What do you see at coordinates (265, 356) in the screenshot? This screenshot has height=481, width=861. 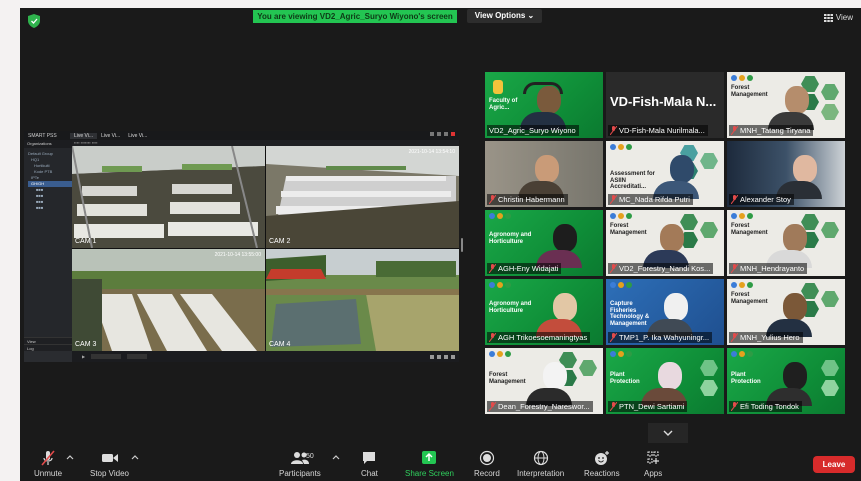 I see `shared-app-footer: ▶` at bounding box center [265, 356].